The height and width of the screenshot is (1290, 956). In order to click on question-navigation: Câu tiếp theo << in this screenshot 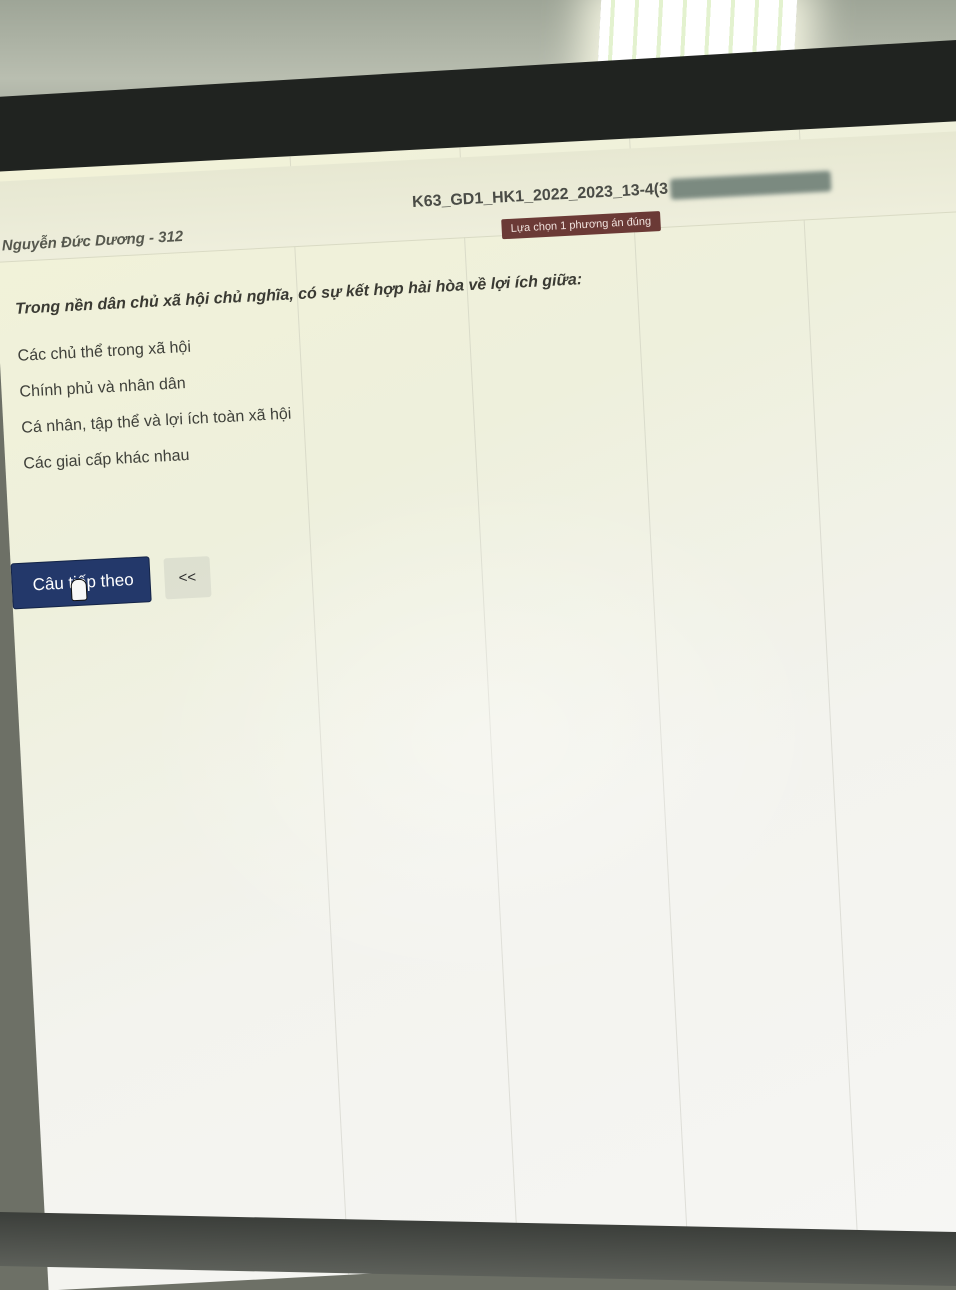, I will do `click(111, 581)`.